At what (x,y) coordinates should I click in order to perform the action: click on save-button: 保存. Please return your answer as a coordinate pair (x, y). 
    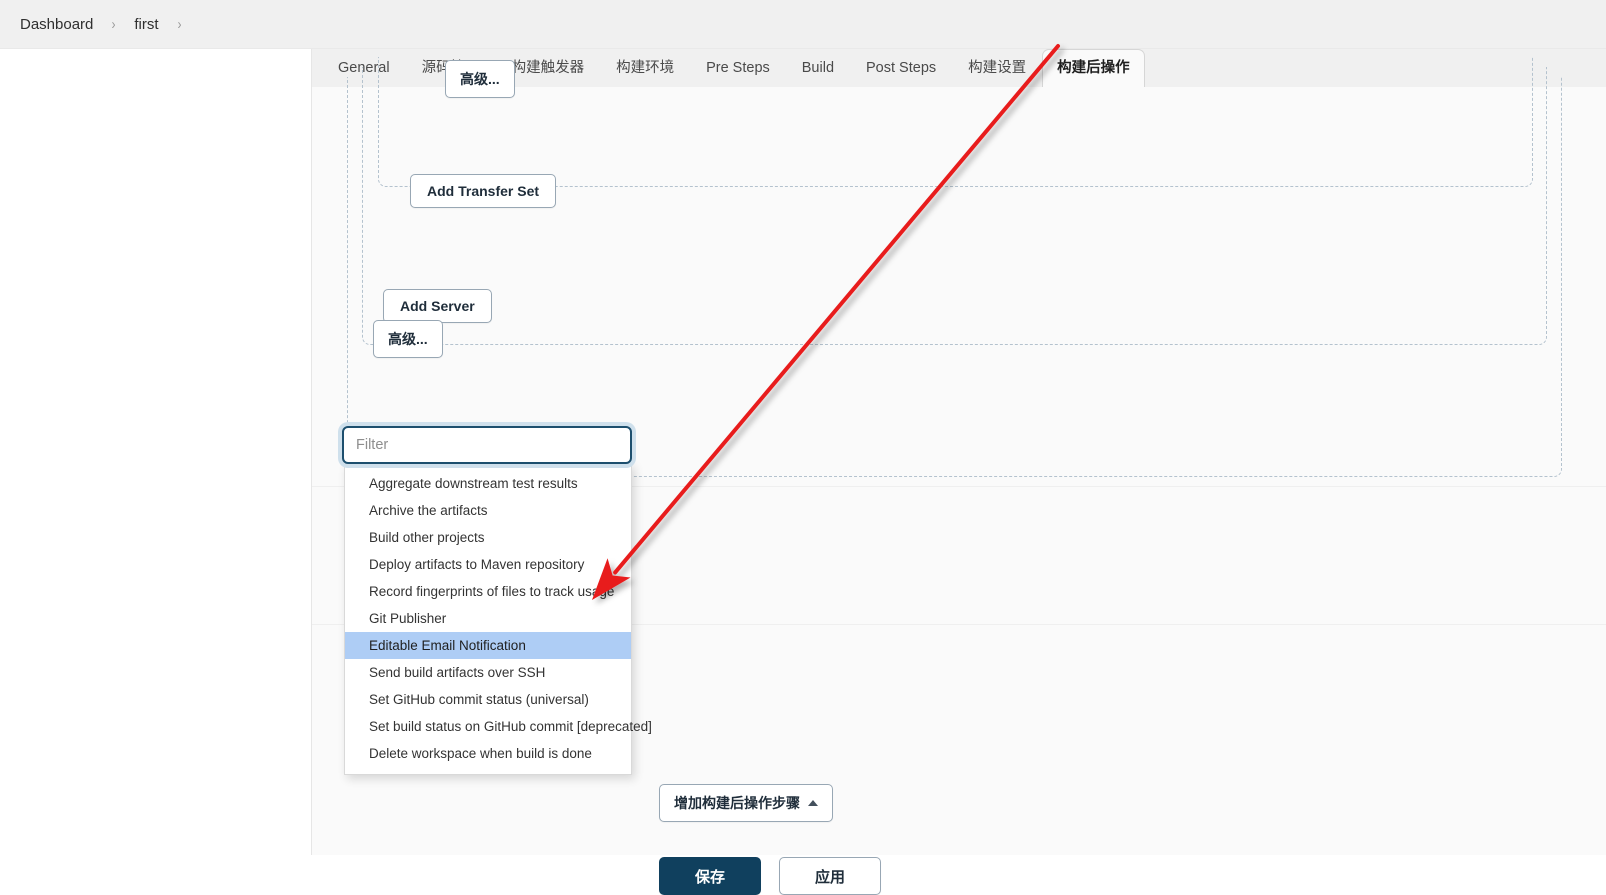
    Looking at the image, I should click on (710, 876).